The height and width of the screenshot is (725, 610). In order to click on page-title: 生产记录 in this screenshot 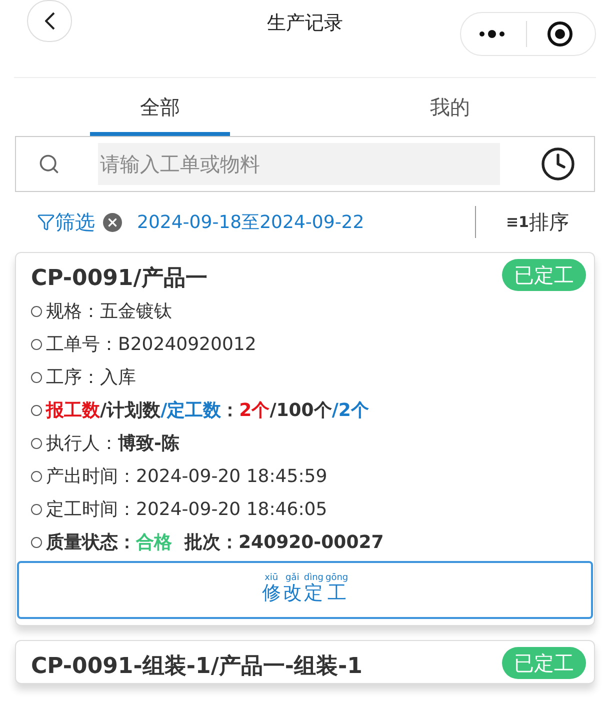, I will do `click(305, 23)`.